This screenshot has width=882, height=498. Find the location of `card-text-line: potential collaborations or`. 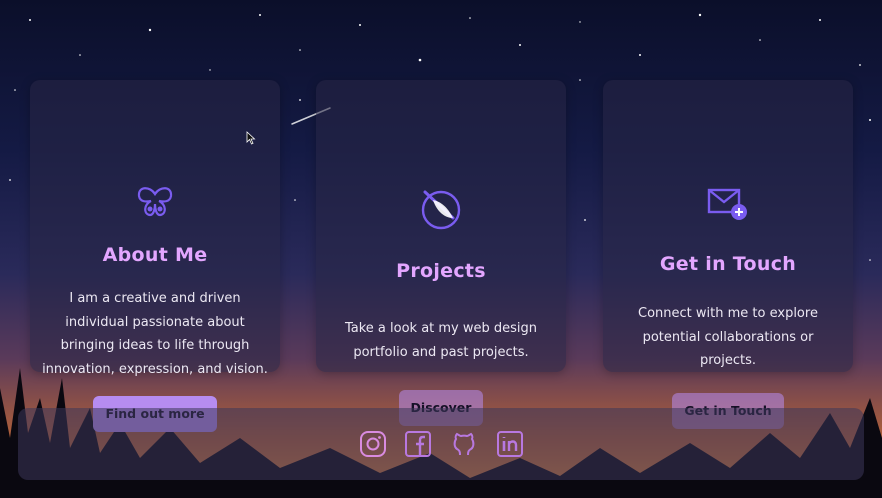

card-text-line: potential collaborations or is located at coordinates (728, 337).